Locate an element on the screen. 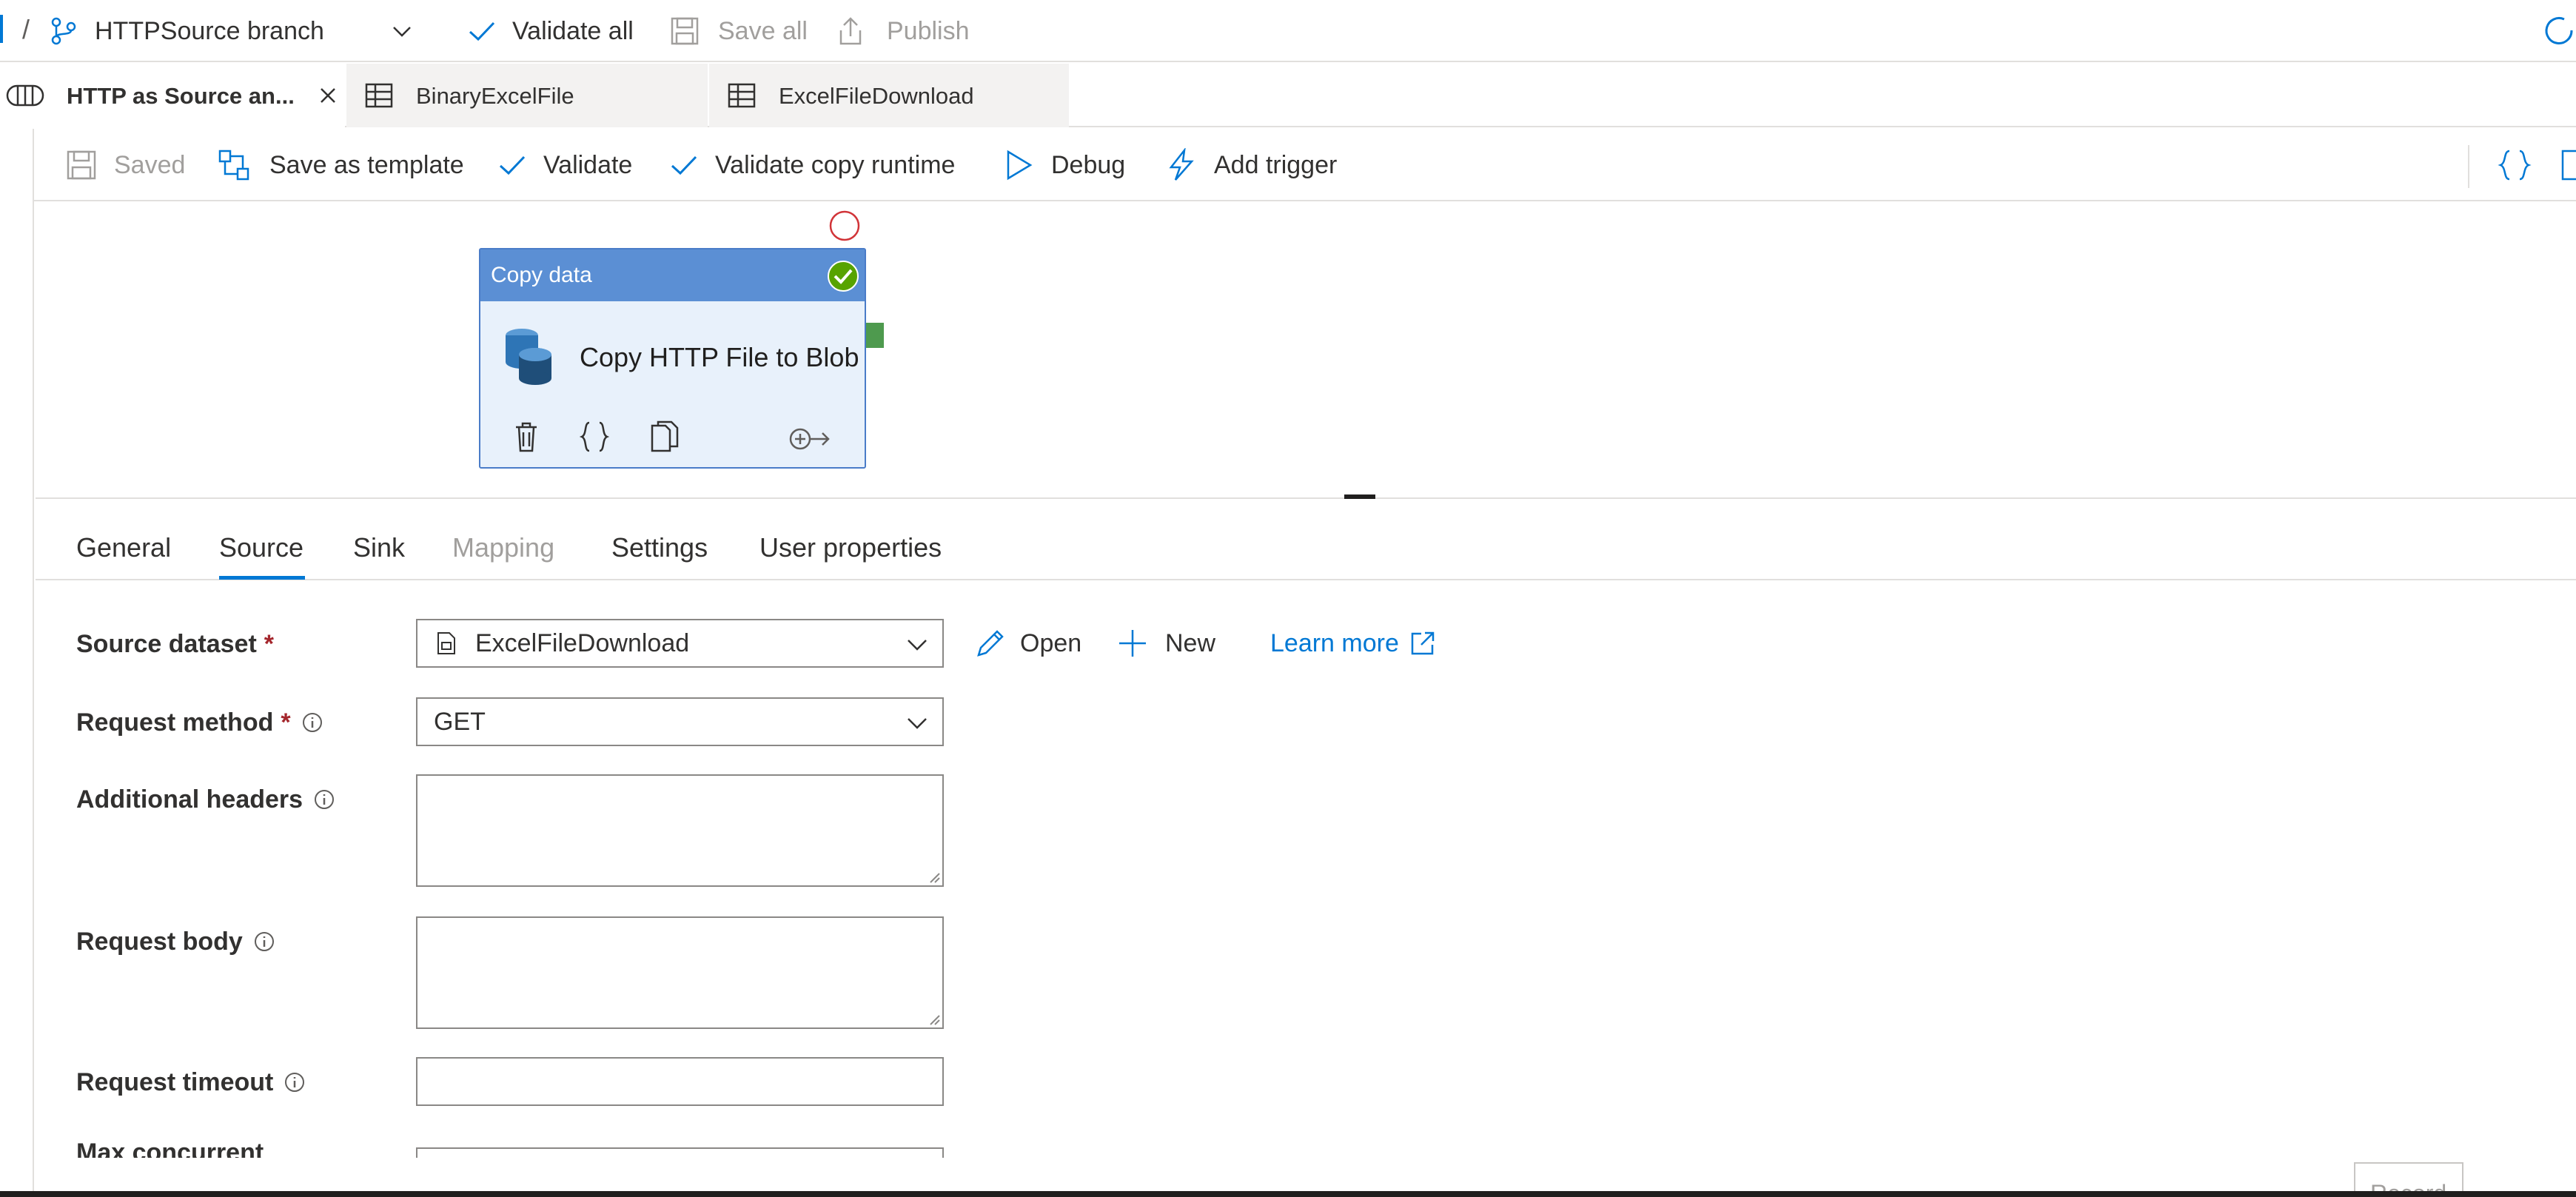 This screenshot has width=2576, height=1197. panel-splitter is located at coordinates (1306, 498).